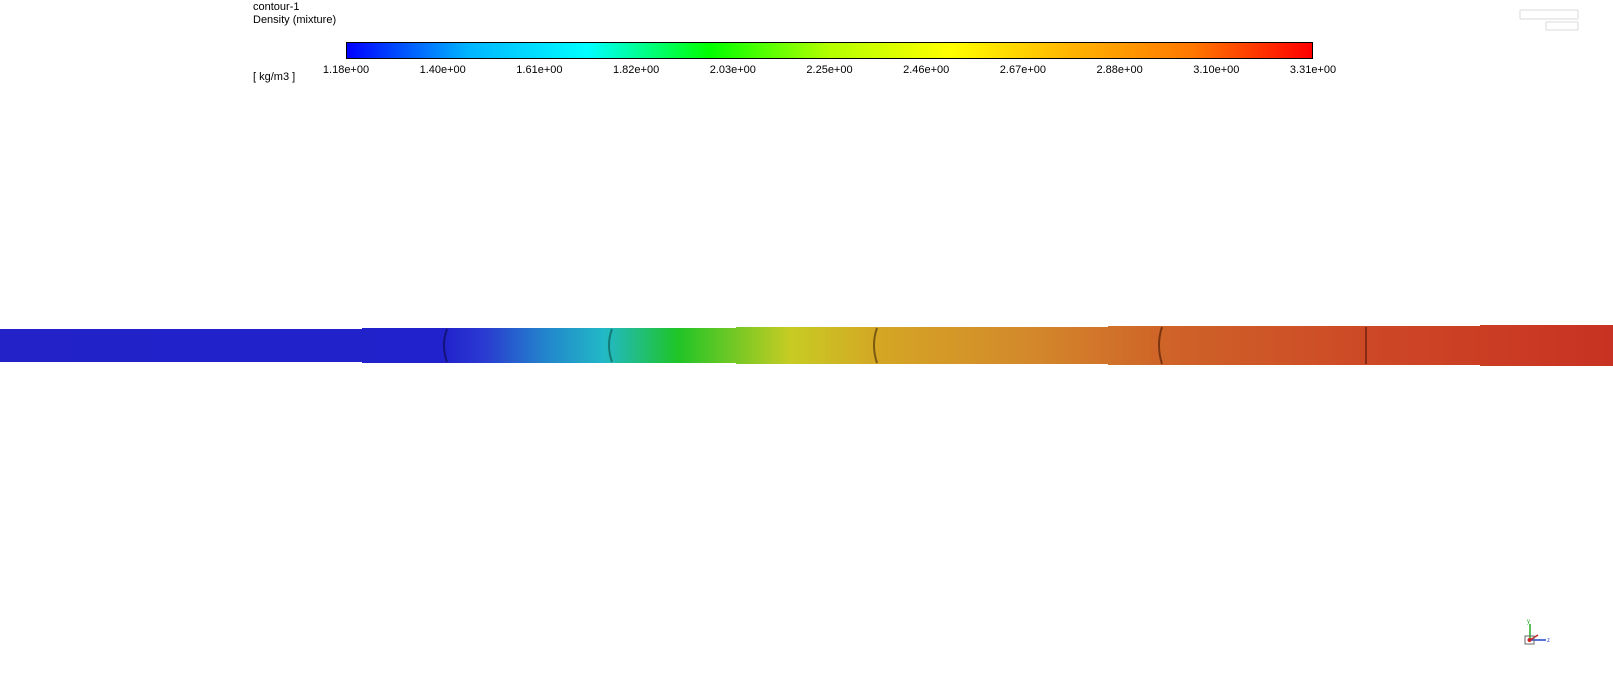 The height and width of the screenshot is (682, 1613). Describe the element at coordinates (1528, 622) in the screenshot. I see `y-axis-label: y` at that location.